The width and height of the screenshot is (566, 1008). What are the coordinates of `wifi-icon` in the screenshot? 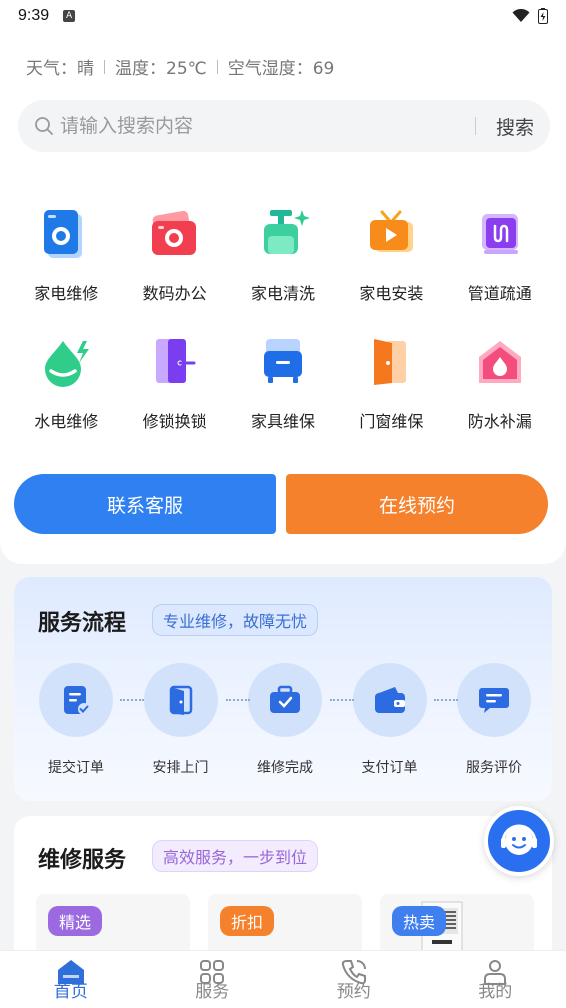 It's located at (521, 15).